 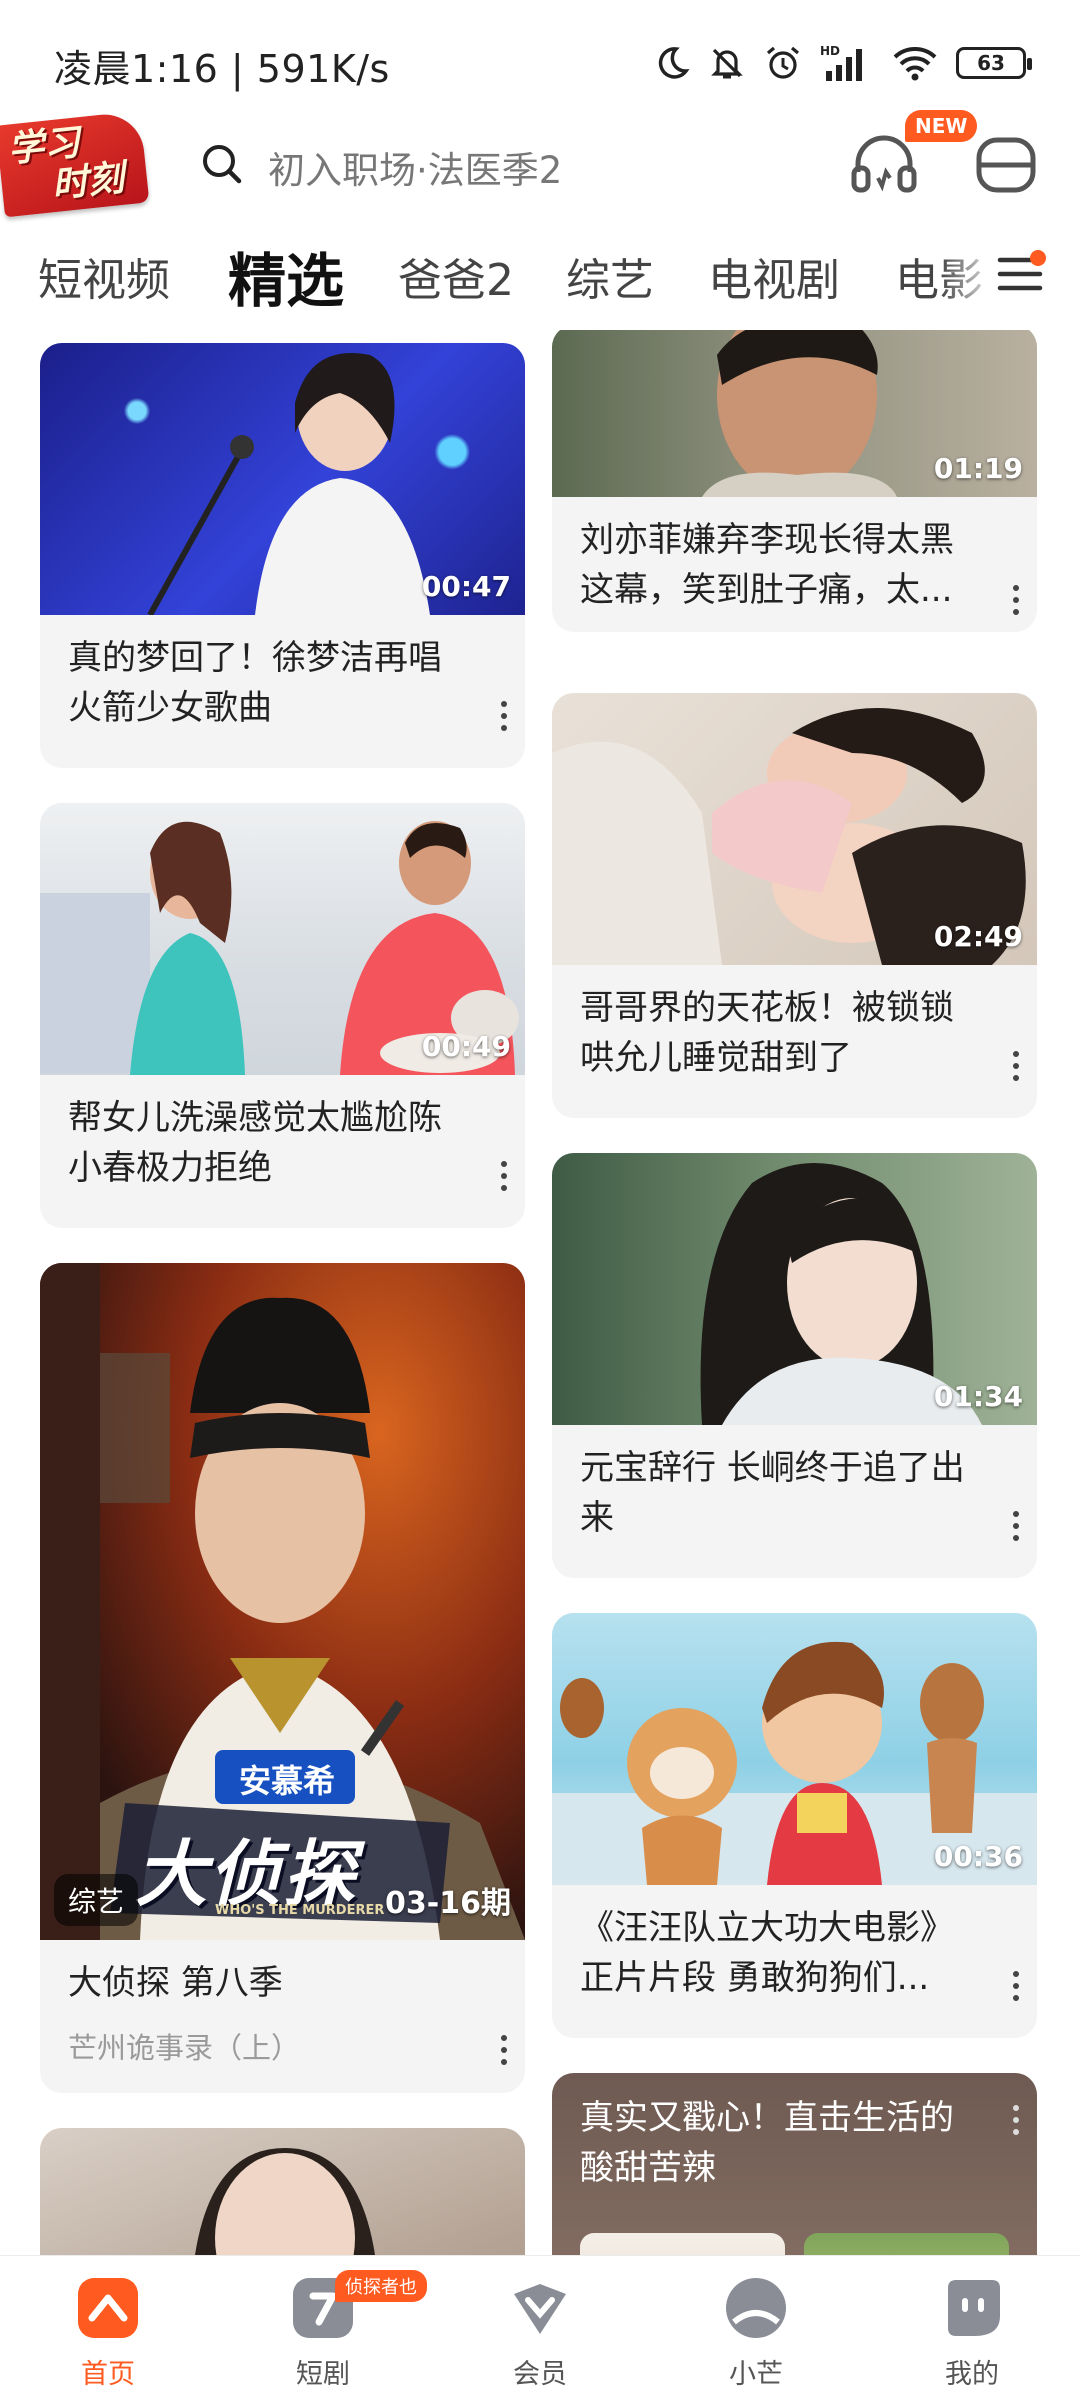 I want to click on video-thumbnail: 00:47, so click(x=282, y=479).